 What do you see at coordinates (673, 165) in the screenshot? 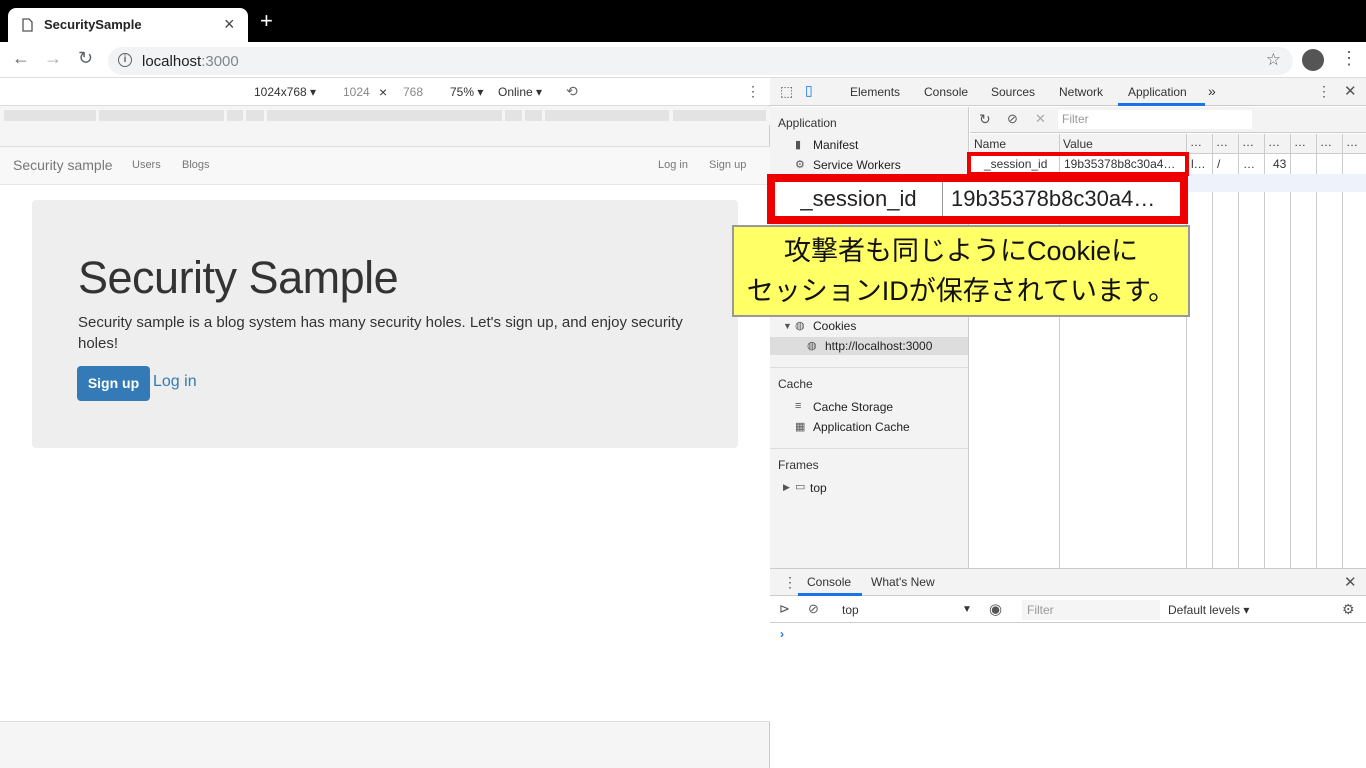
I see `nav-login-link: Log in` at bounding box center [673, 165].